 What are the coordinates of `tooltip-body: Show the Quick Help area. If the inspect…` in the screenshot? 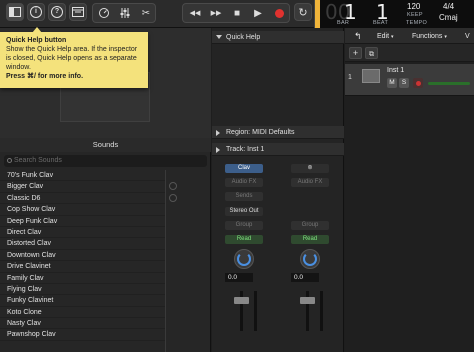 It's located at (72, 58).